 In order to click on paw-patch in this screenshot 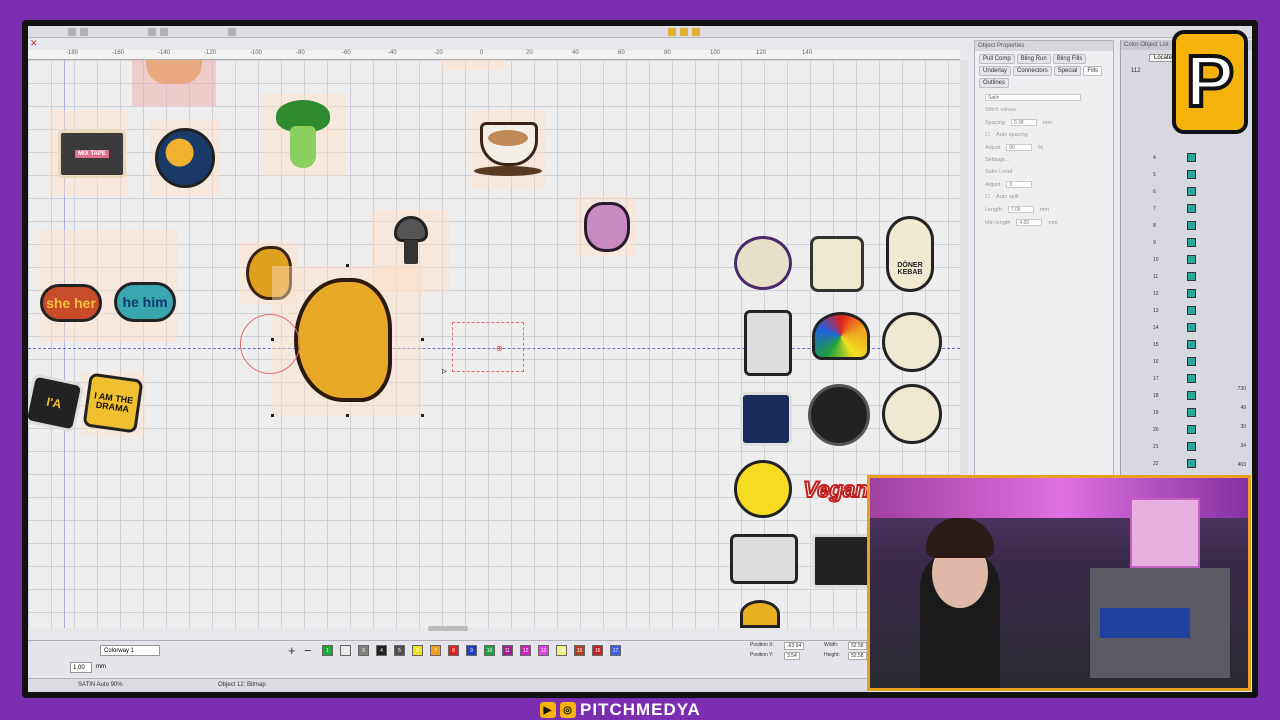, I will do `click(912, 414)`.